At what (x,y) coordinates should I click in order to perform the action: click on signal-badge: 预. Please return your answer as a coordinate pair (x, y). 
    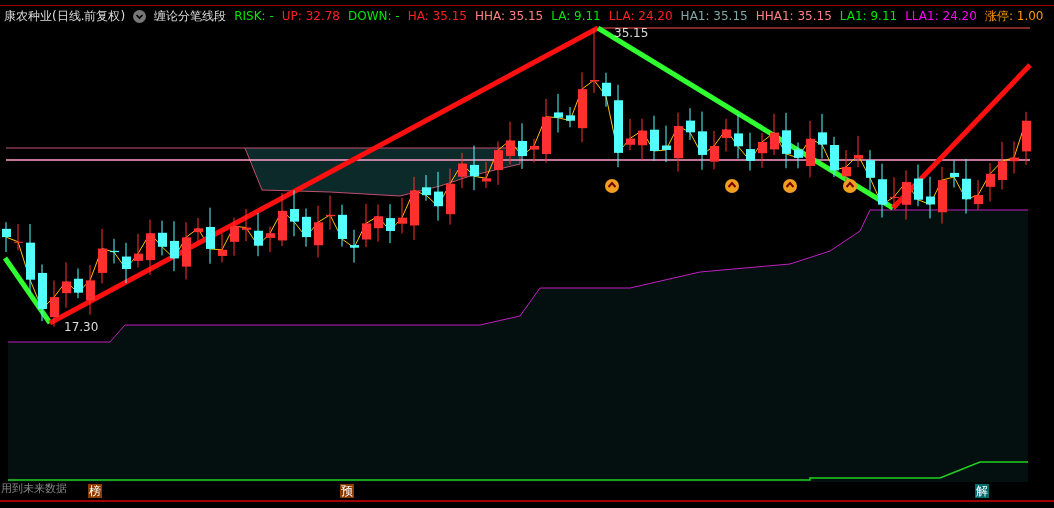
    Looking at the image, I should click on (347, 491).